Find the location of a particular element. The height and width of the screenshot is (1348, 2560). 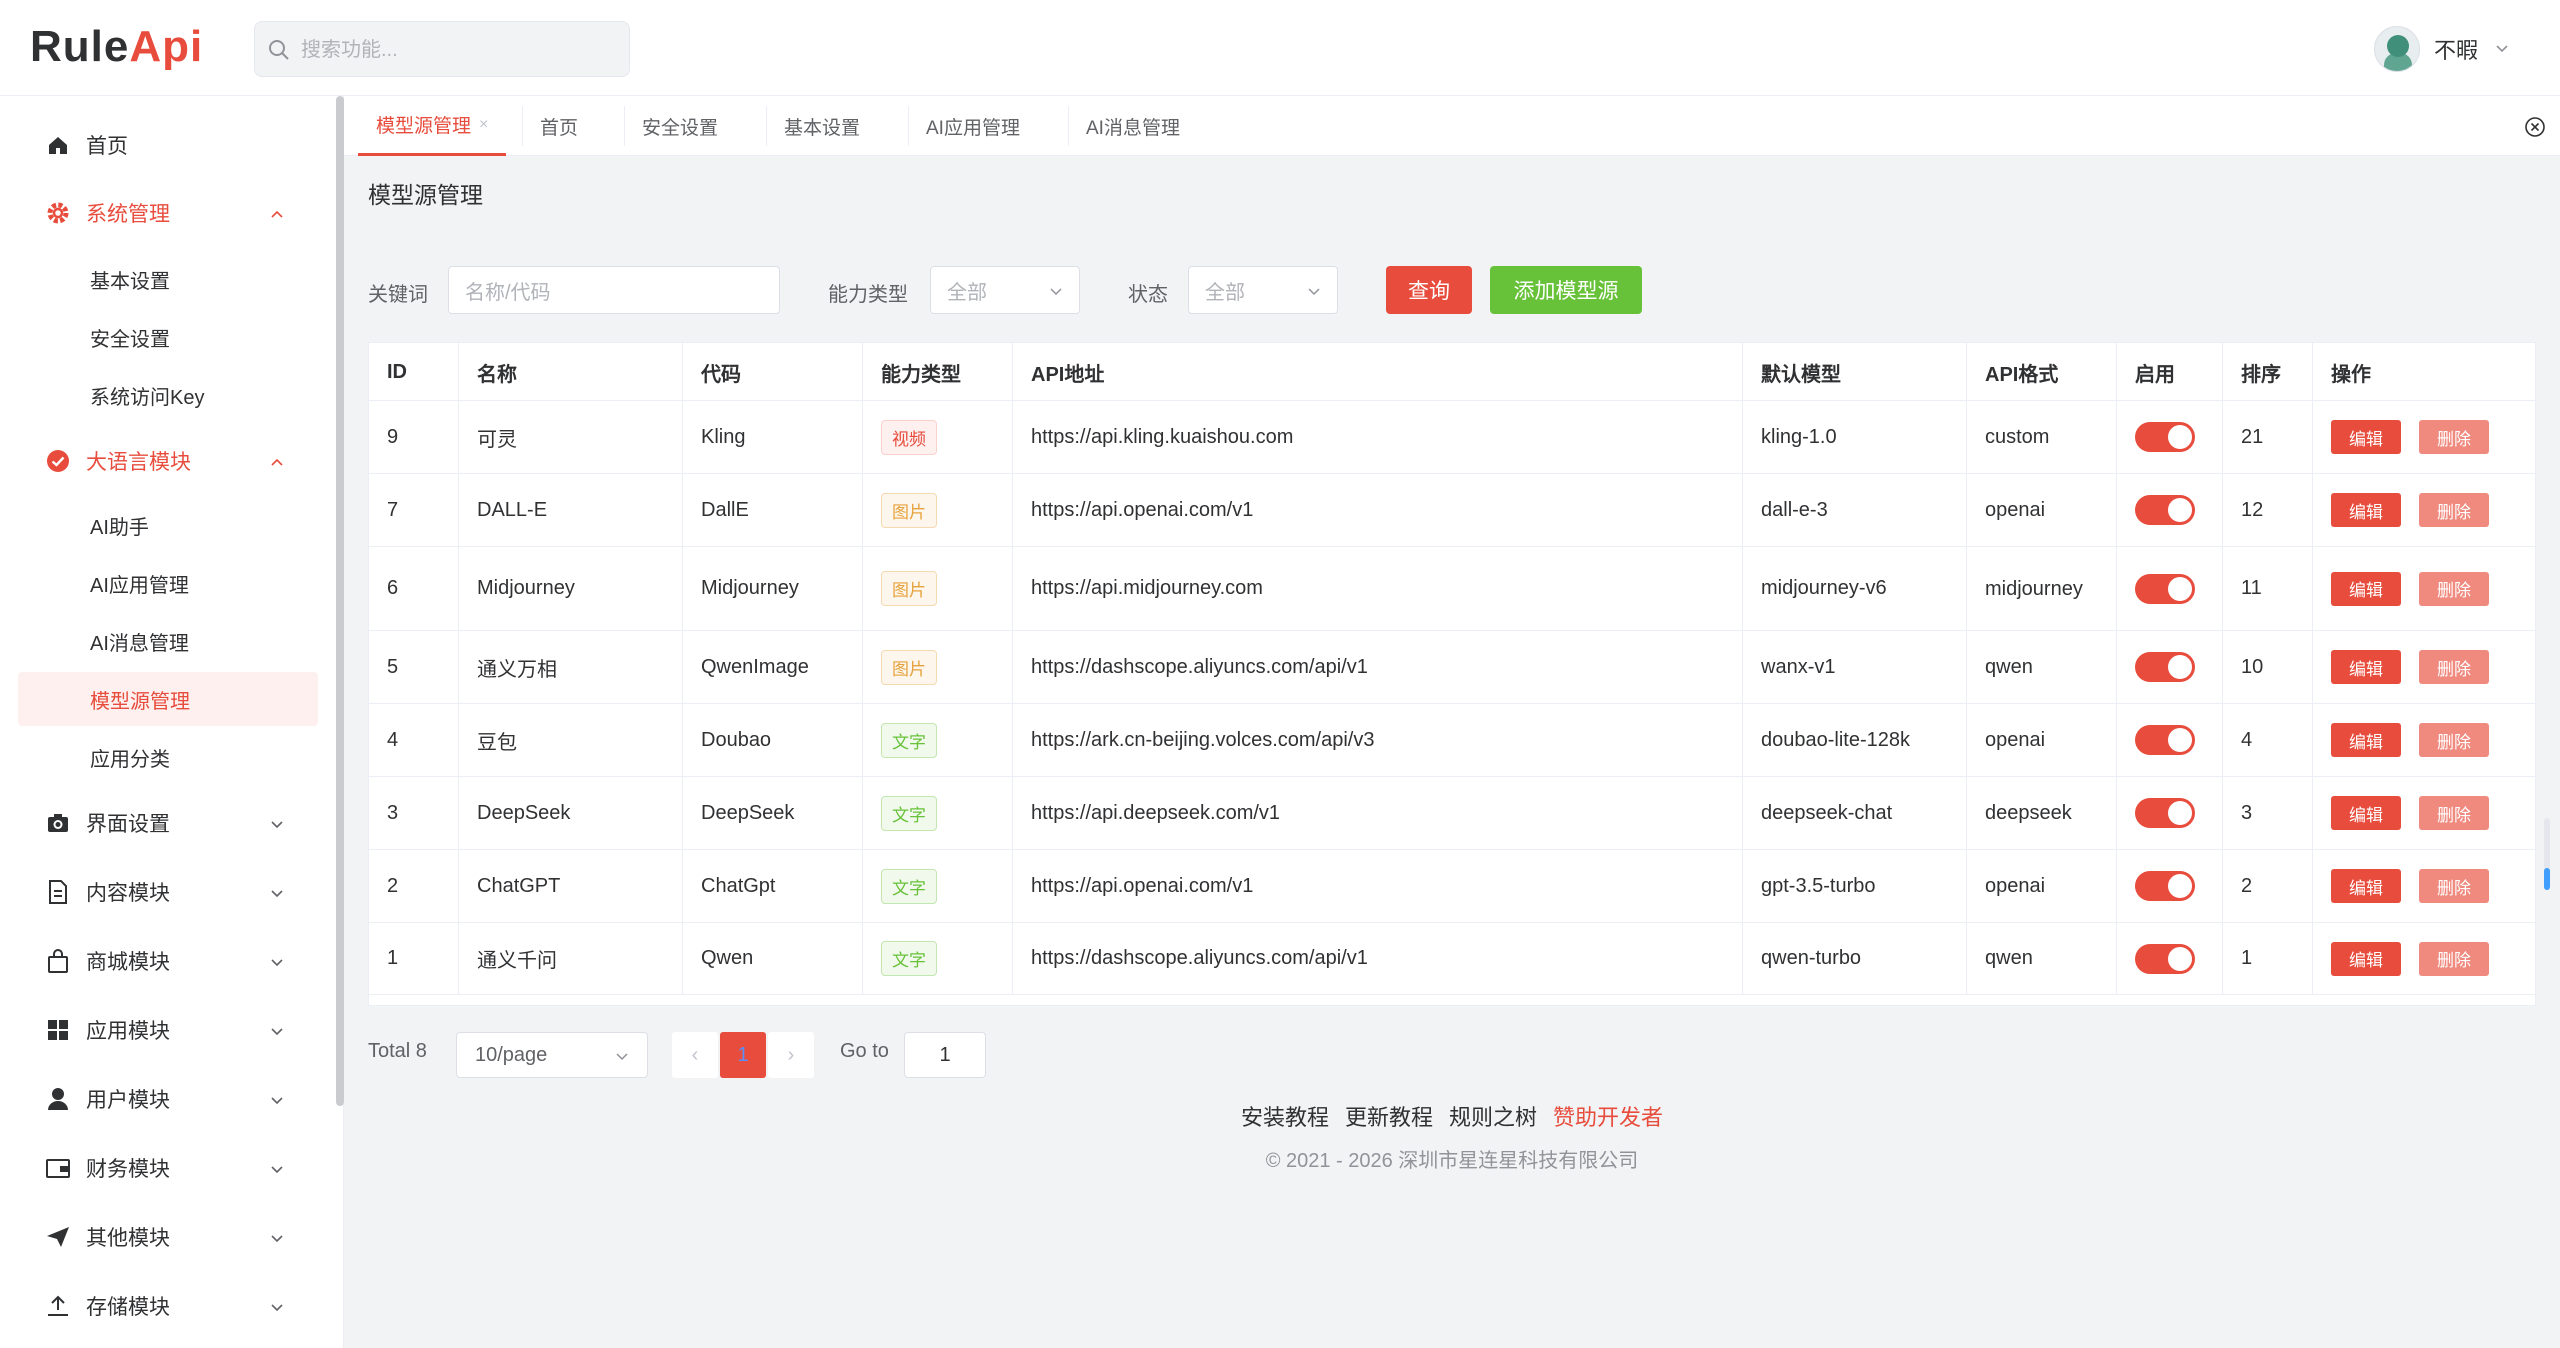

app-logo: RuleApi is located at coordinates (116, 47).